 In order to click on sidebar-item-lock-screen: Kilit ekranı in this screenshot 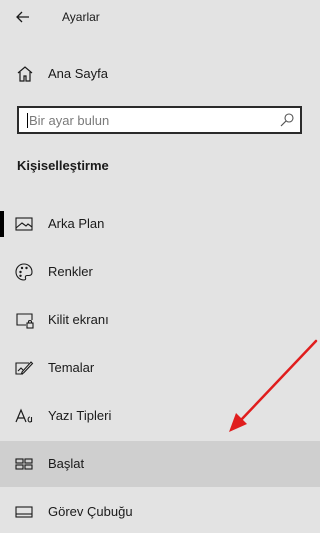, I will do `click(160, 320)`.